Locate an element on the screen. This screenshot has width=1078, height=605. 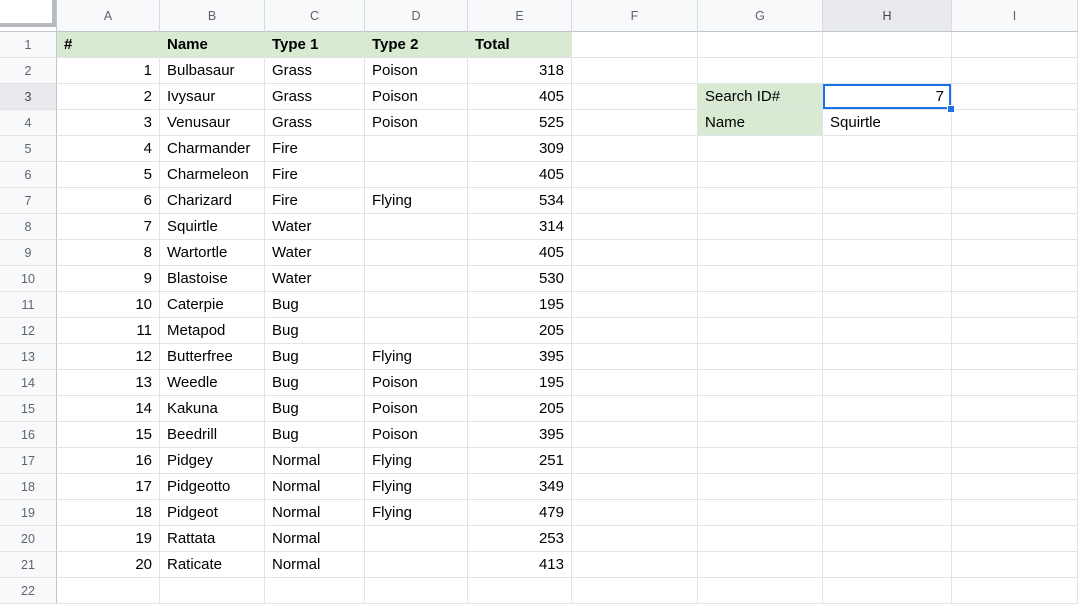
cell-C14: Bug is located at coordinates (315, 383).